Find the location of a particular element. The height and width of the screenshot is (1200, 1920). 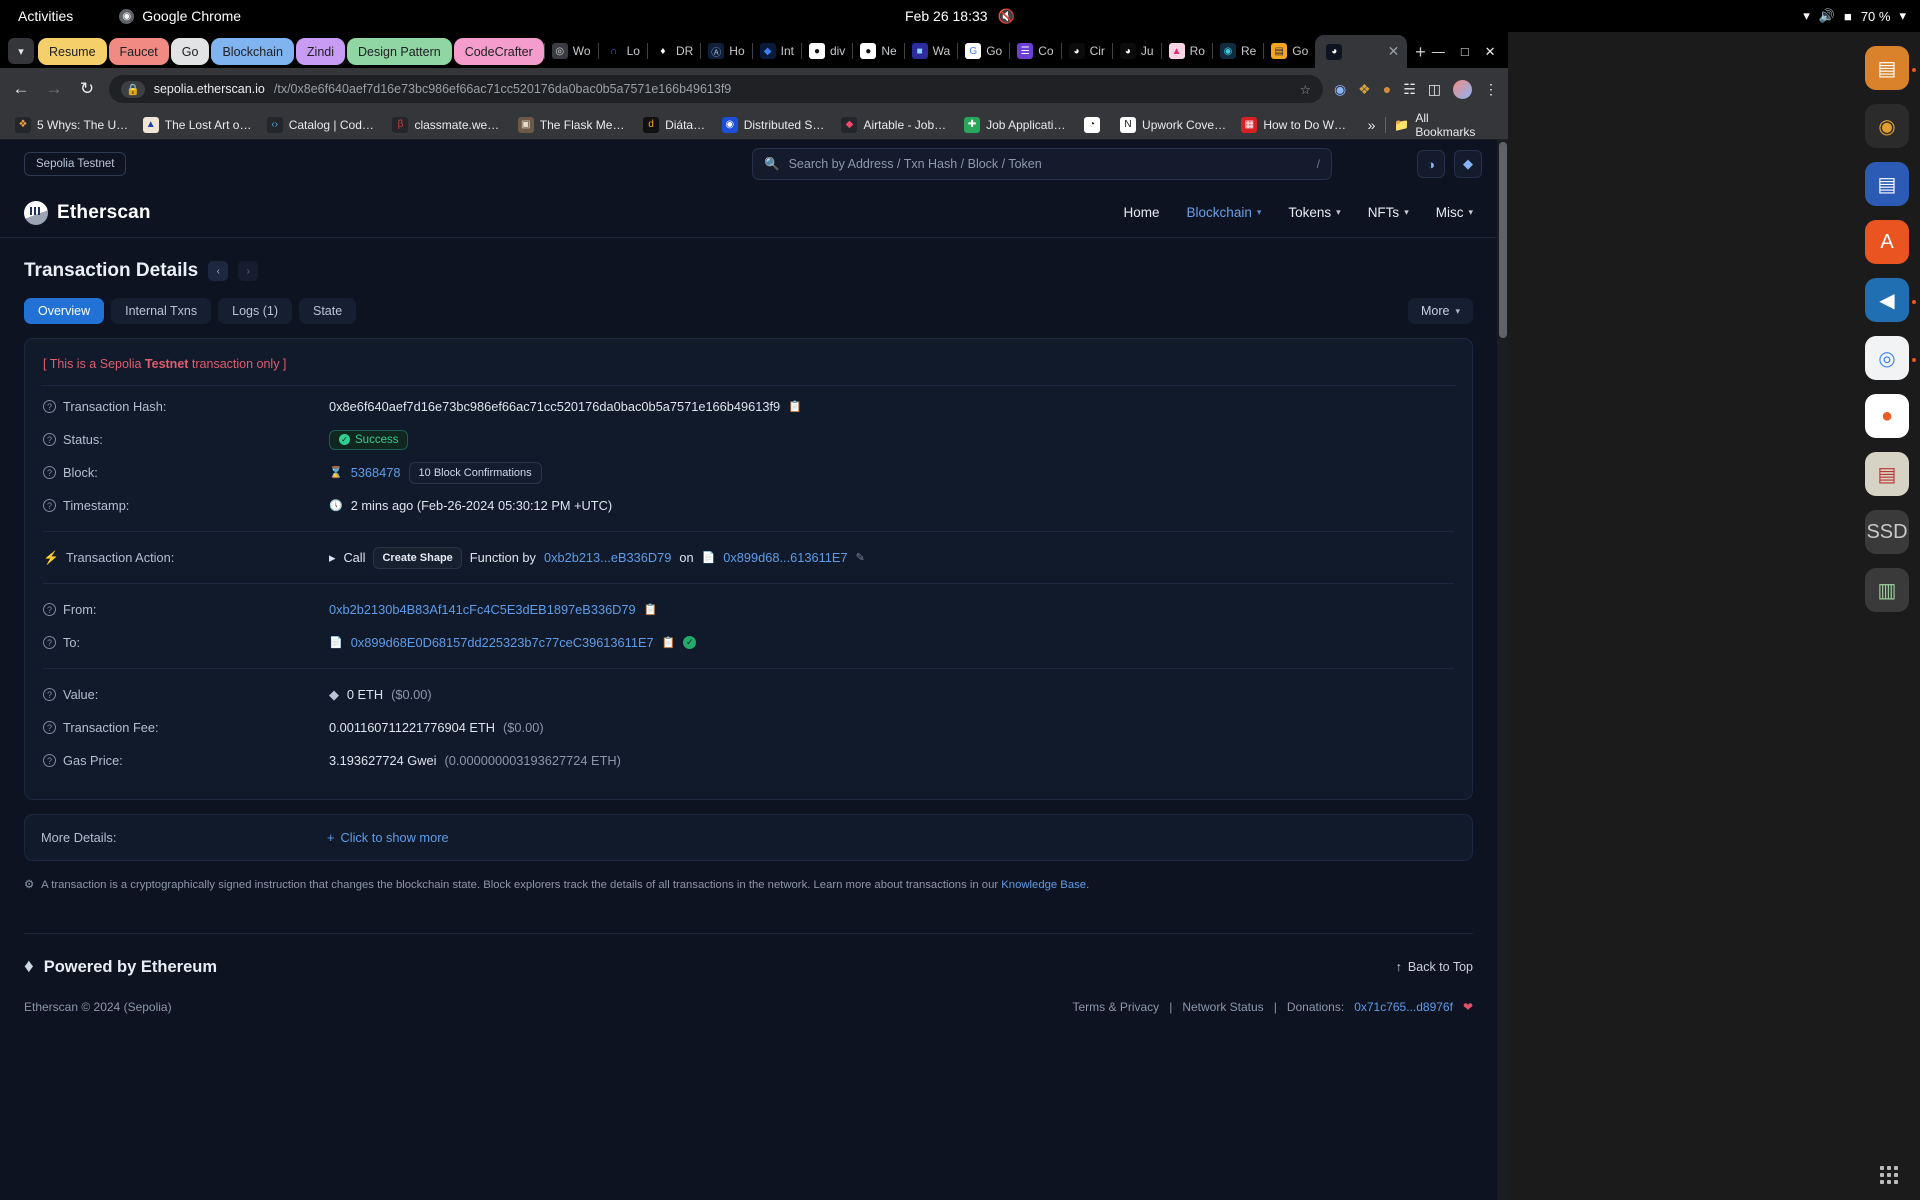

donations-address-link: 0x71c765...d8976f is located at coordinates (1403, 1007).